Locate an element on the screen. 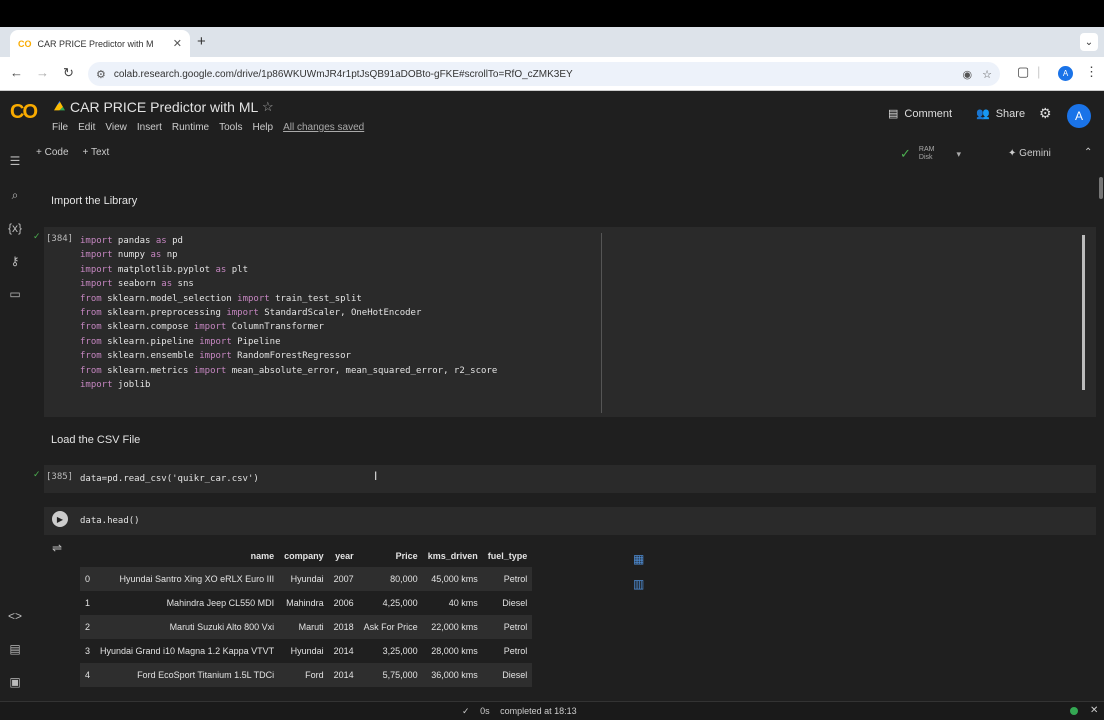 The width and height of the screenshot is (1104, 720). back-icon: ← is located at coordinates (16, 72).